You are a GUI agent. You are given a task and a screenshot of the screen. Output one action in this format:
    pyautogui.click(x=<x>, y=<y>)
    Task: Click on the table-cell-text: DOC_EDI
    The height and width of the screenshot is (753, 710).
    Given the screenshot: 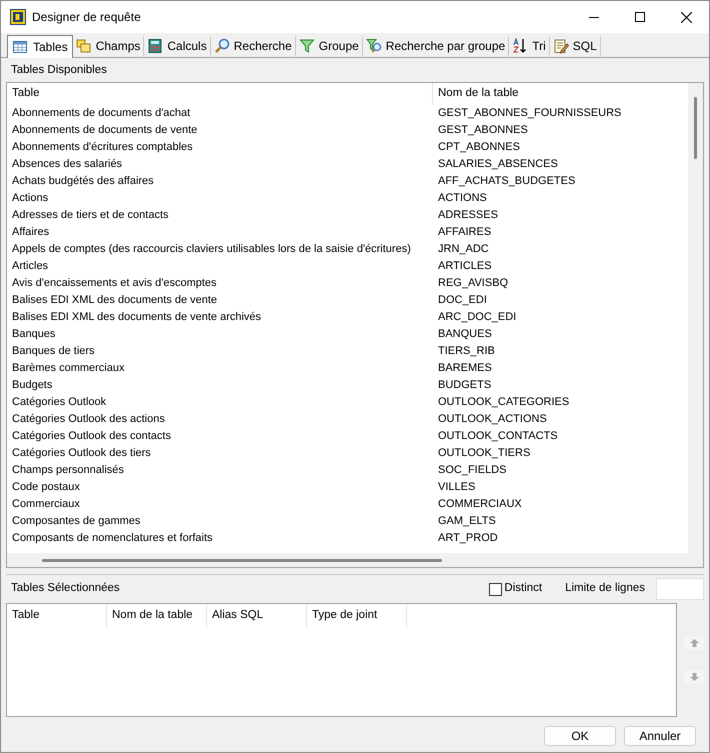 What is the action you would take?
    pyautogui.click(x=462, y=300)
    